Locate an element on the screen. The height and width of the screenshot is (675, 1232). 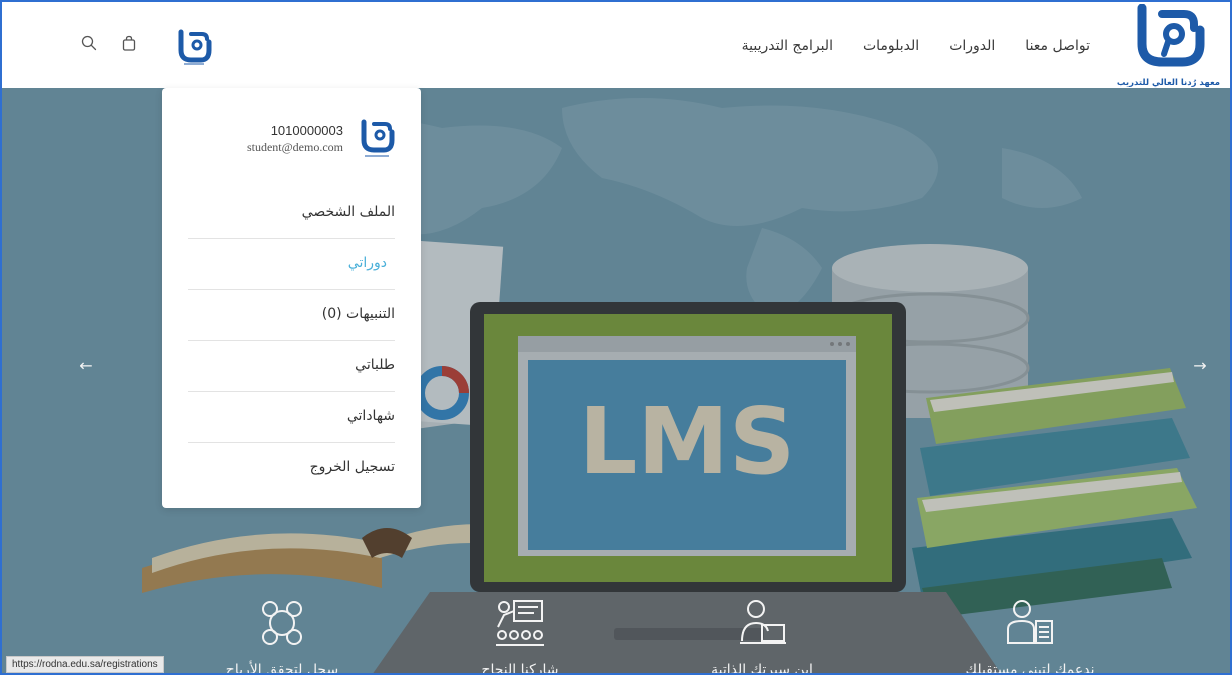
logo-mark-icon is located at coordinates (1171, 35).